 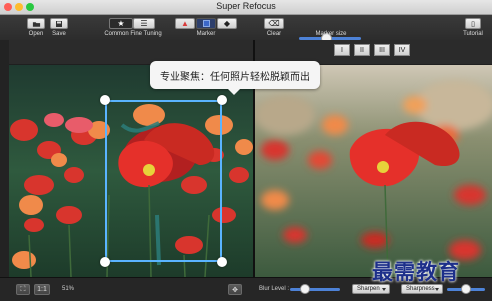 I want to click on sharpen-popup-label: Sharpen, so click(x=368, y=289).